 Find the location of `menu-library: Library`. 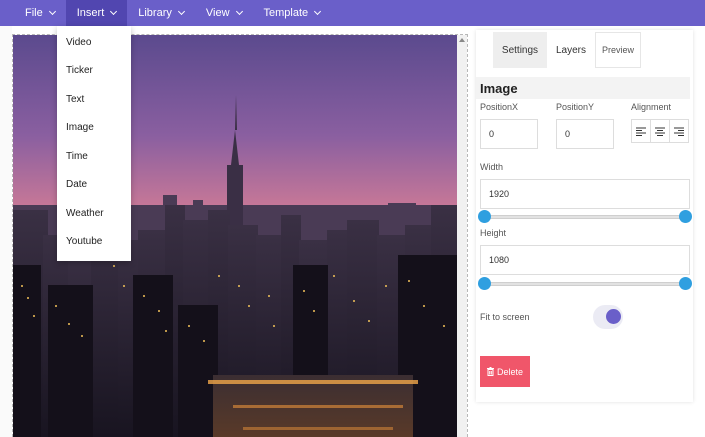

menu-library: Library is located at coordinates (161, 13).